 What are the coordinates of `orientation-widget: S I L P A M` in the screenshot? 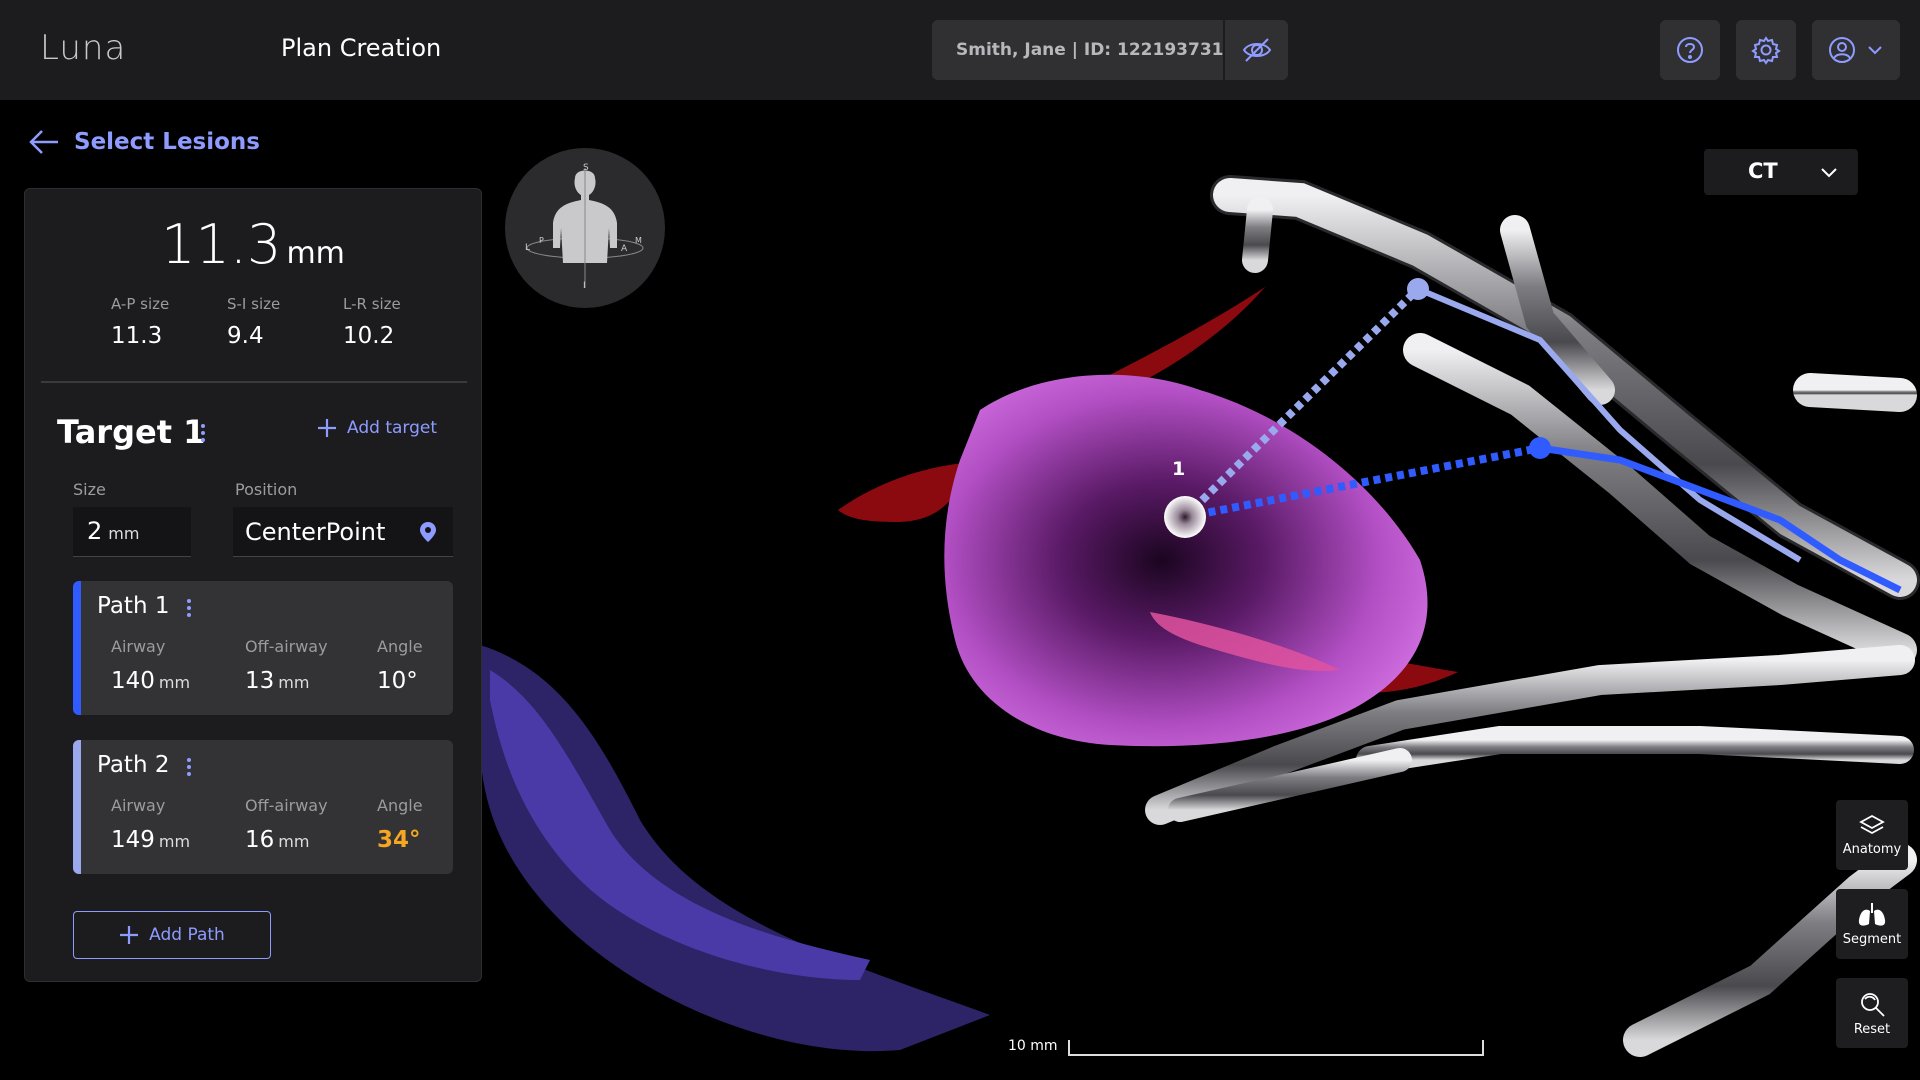 It's located at (585, 228).